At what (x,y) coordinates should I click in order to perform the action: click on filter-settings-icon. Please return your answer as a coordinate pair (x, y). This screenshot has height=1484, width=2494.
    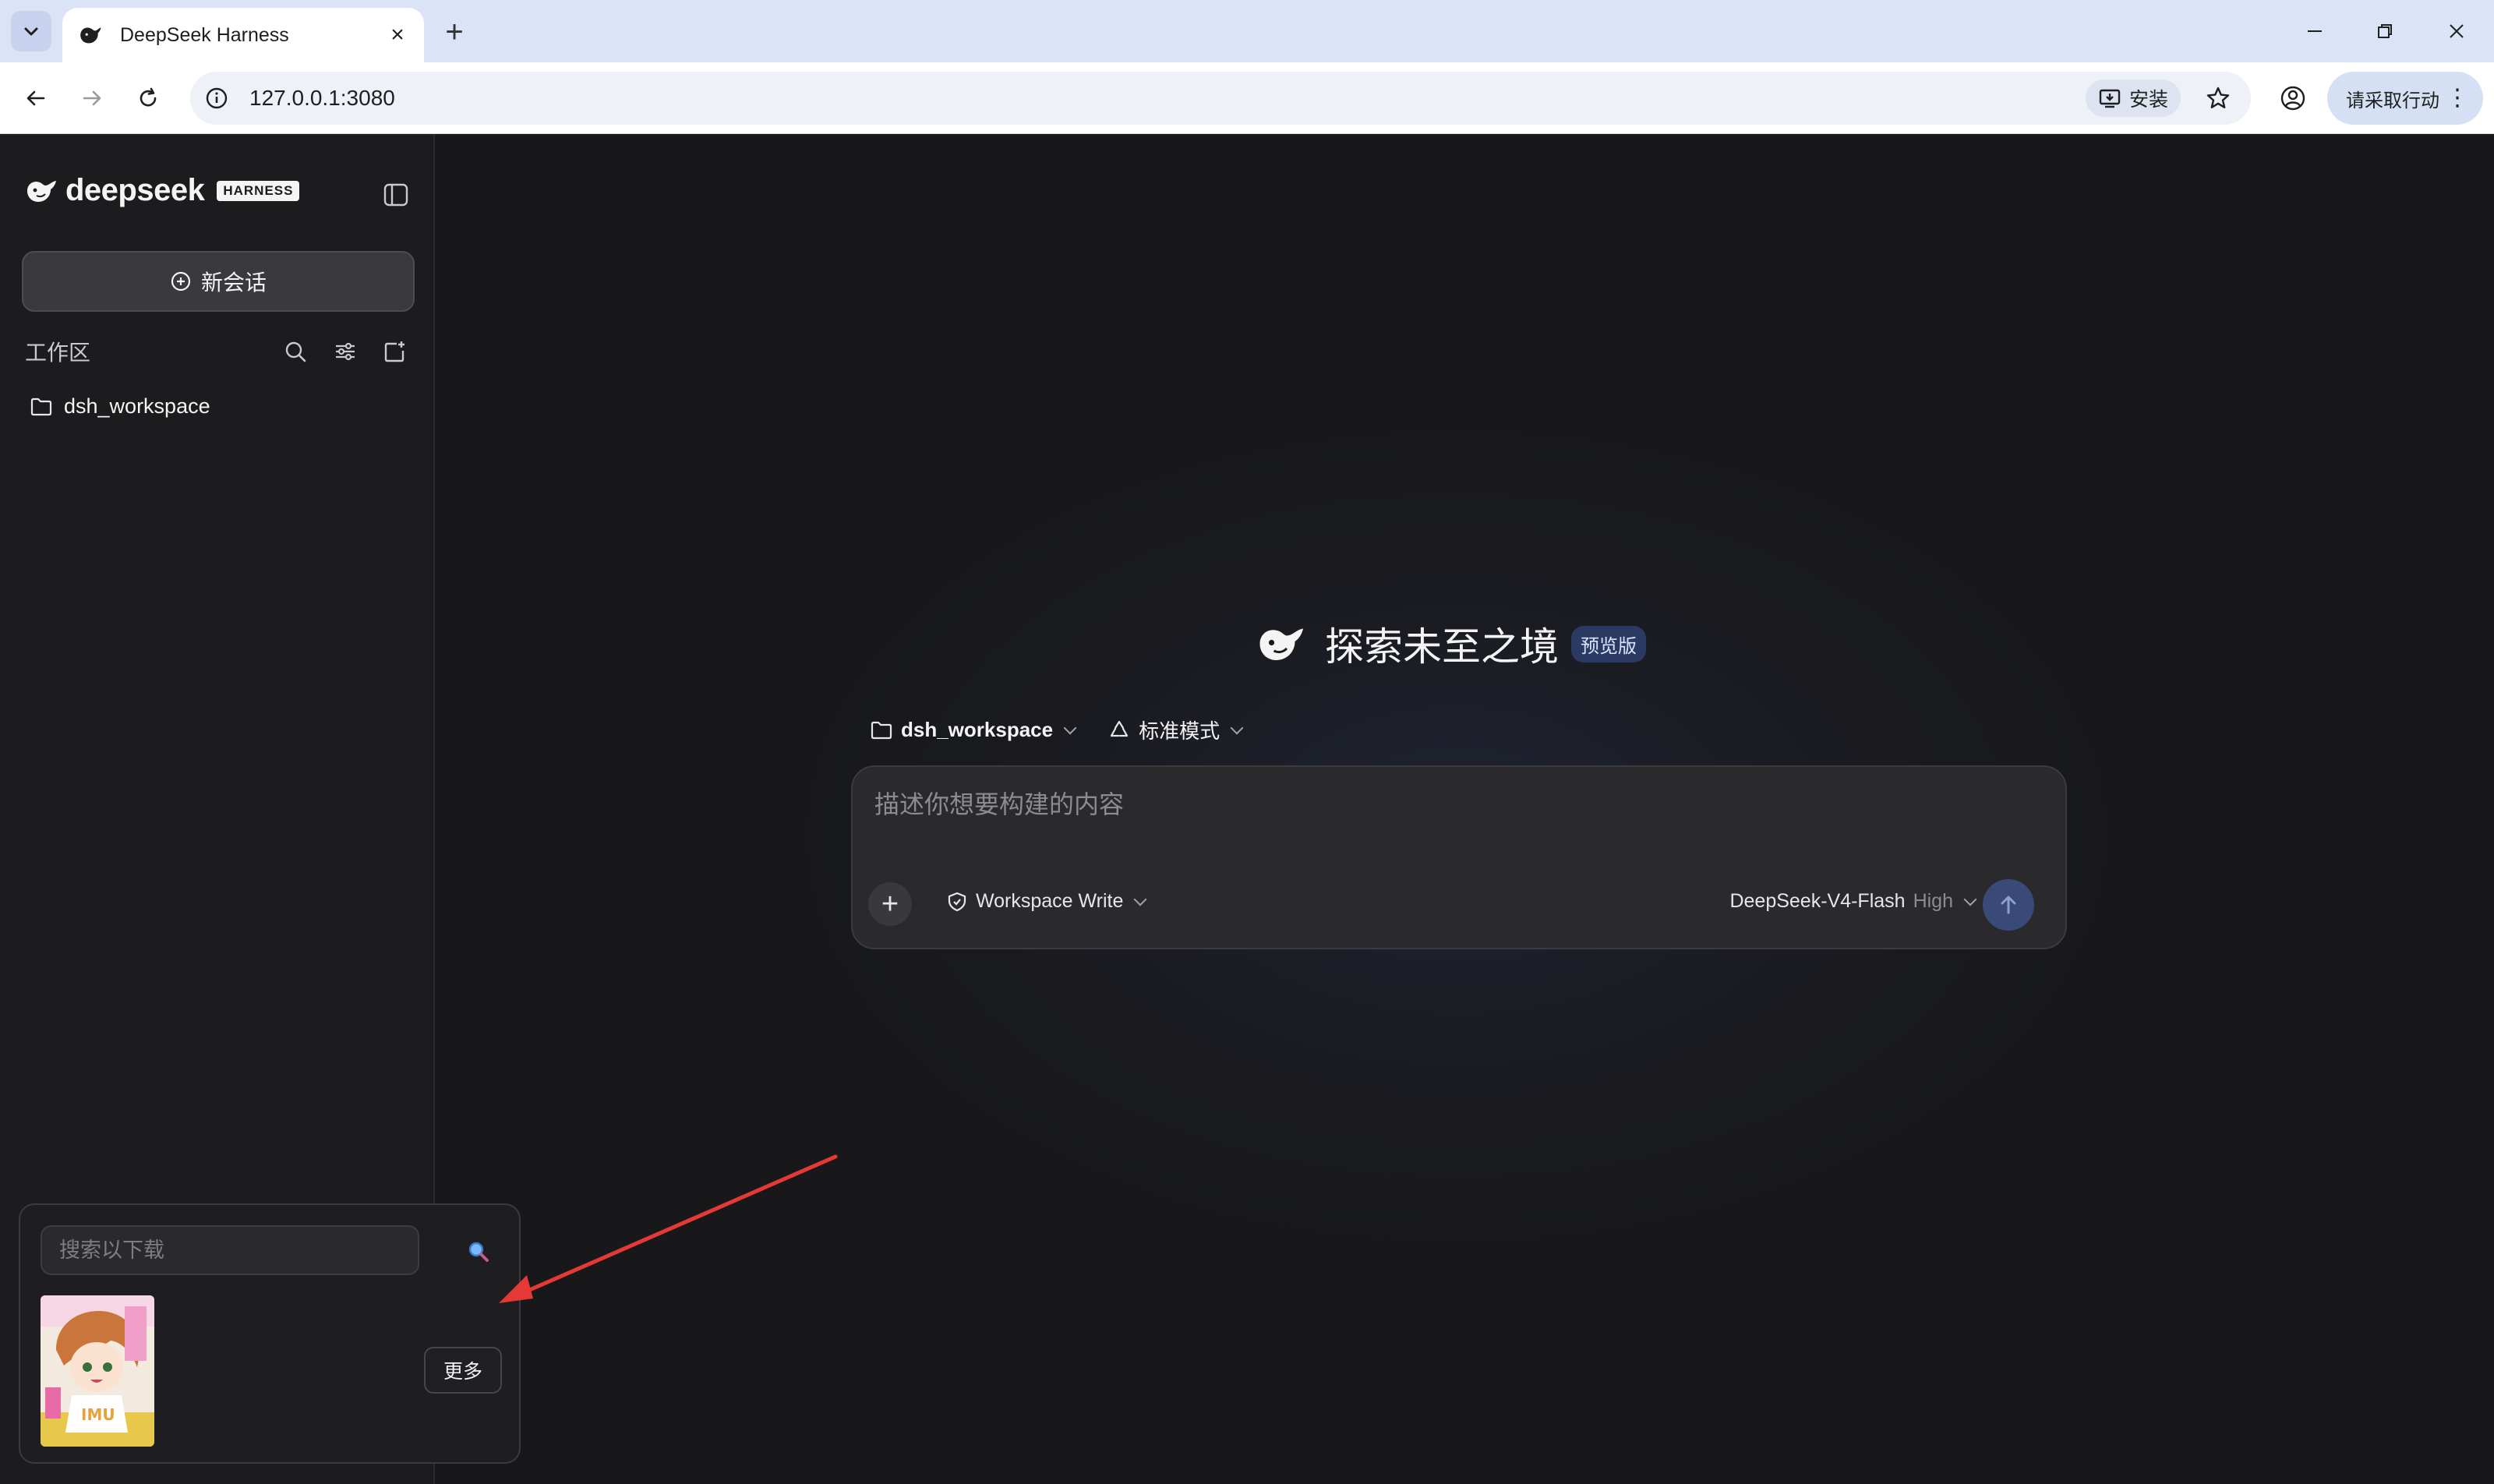
    Looking at the image, I should click on (345, 351).